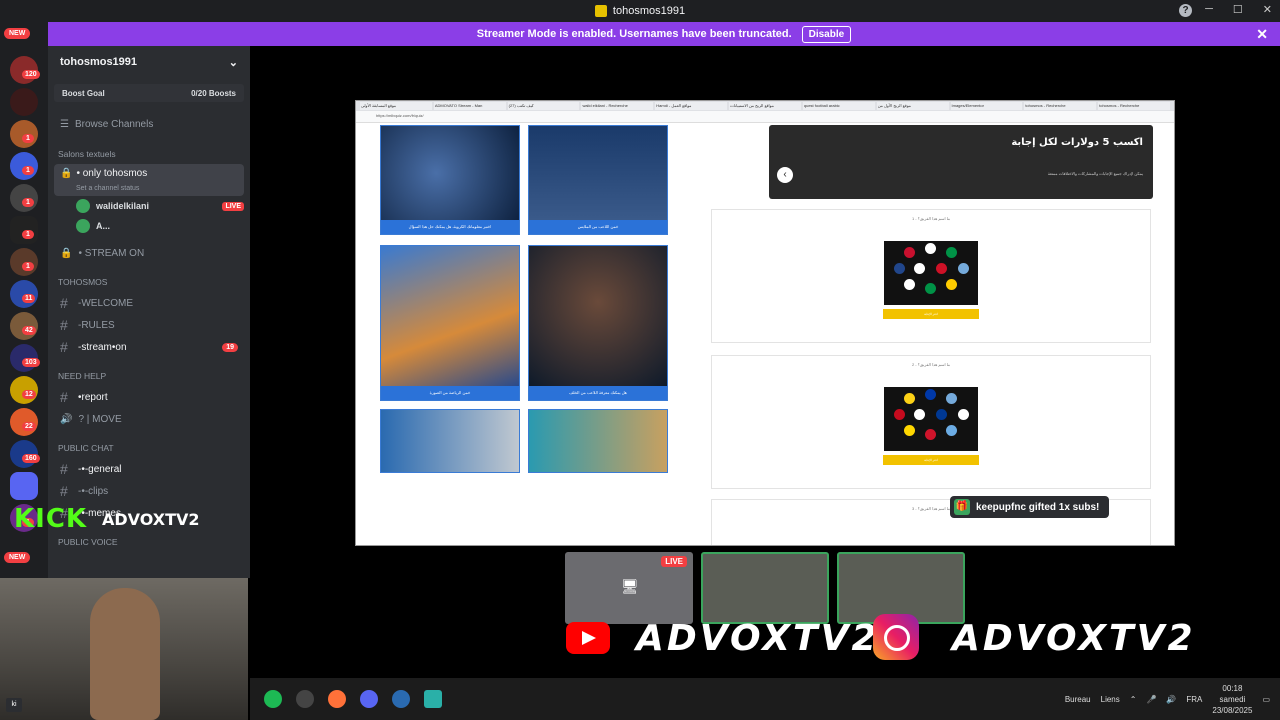 Image resolution: width=1280 pixels, height=720 pixels. What do you see at coordinates (29, 330) in the screenshot?
I see `server-badge: 42` at bounding box center [29, 330].